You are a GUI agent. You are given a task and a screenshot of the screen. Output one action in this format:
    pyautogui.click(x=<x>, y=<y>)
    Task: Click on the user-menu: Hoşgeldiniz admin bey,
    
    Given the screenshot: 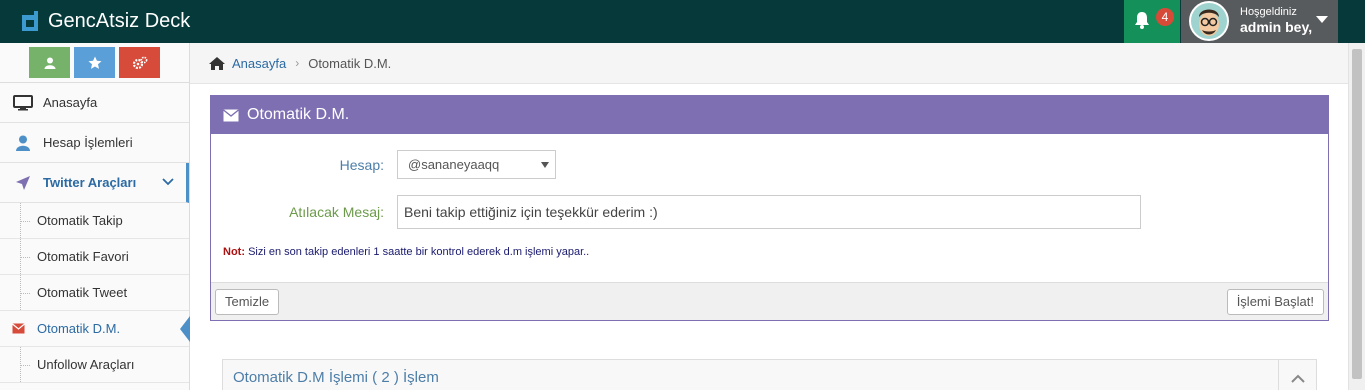 What is the action you would take?
    pyautogui.click(x=1259, y=21)
    